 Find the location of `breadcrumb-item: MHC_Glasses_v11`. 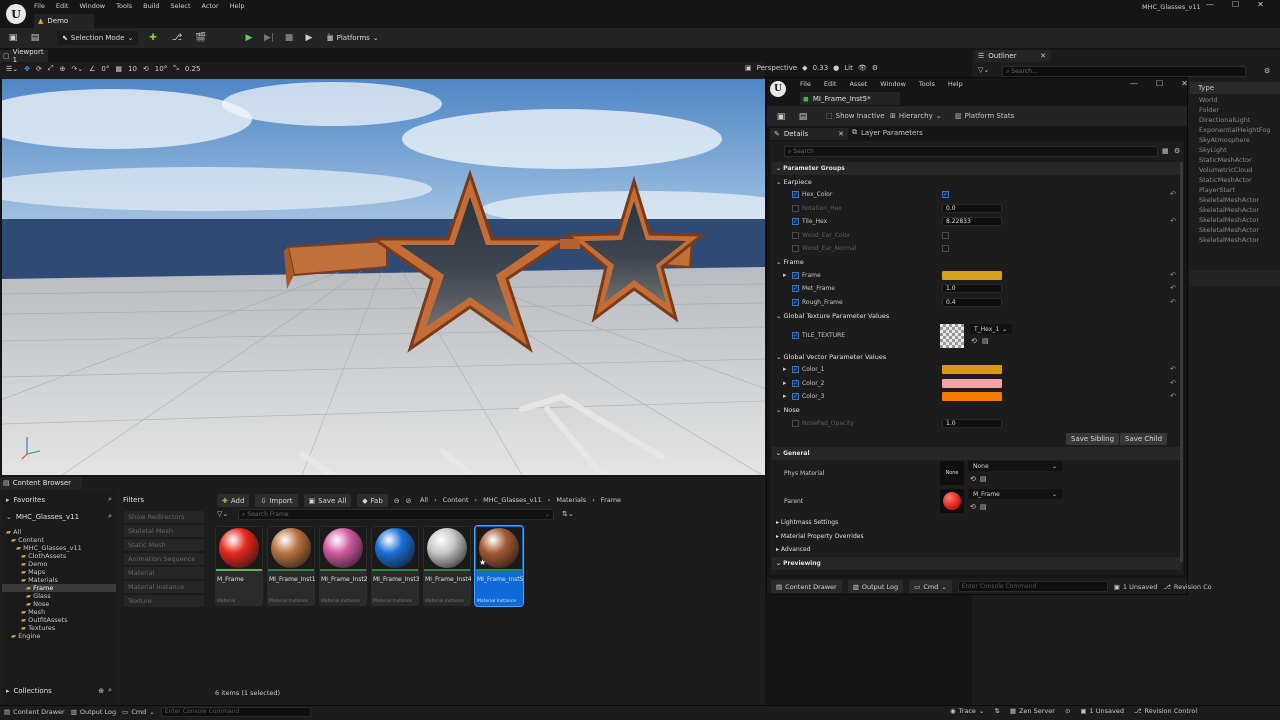

breadcrumb-item: MHC_Glasses_v11 is located at coordinates (512, 500).